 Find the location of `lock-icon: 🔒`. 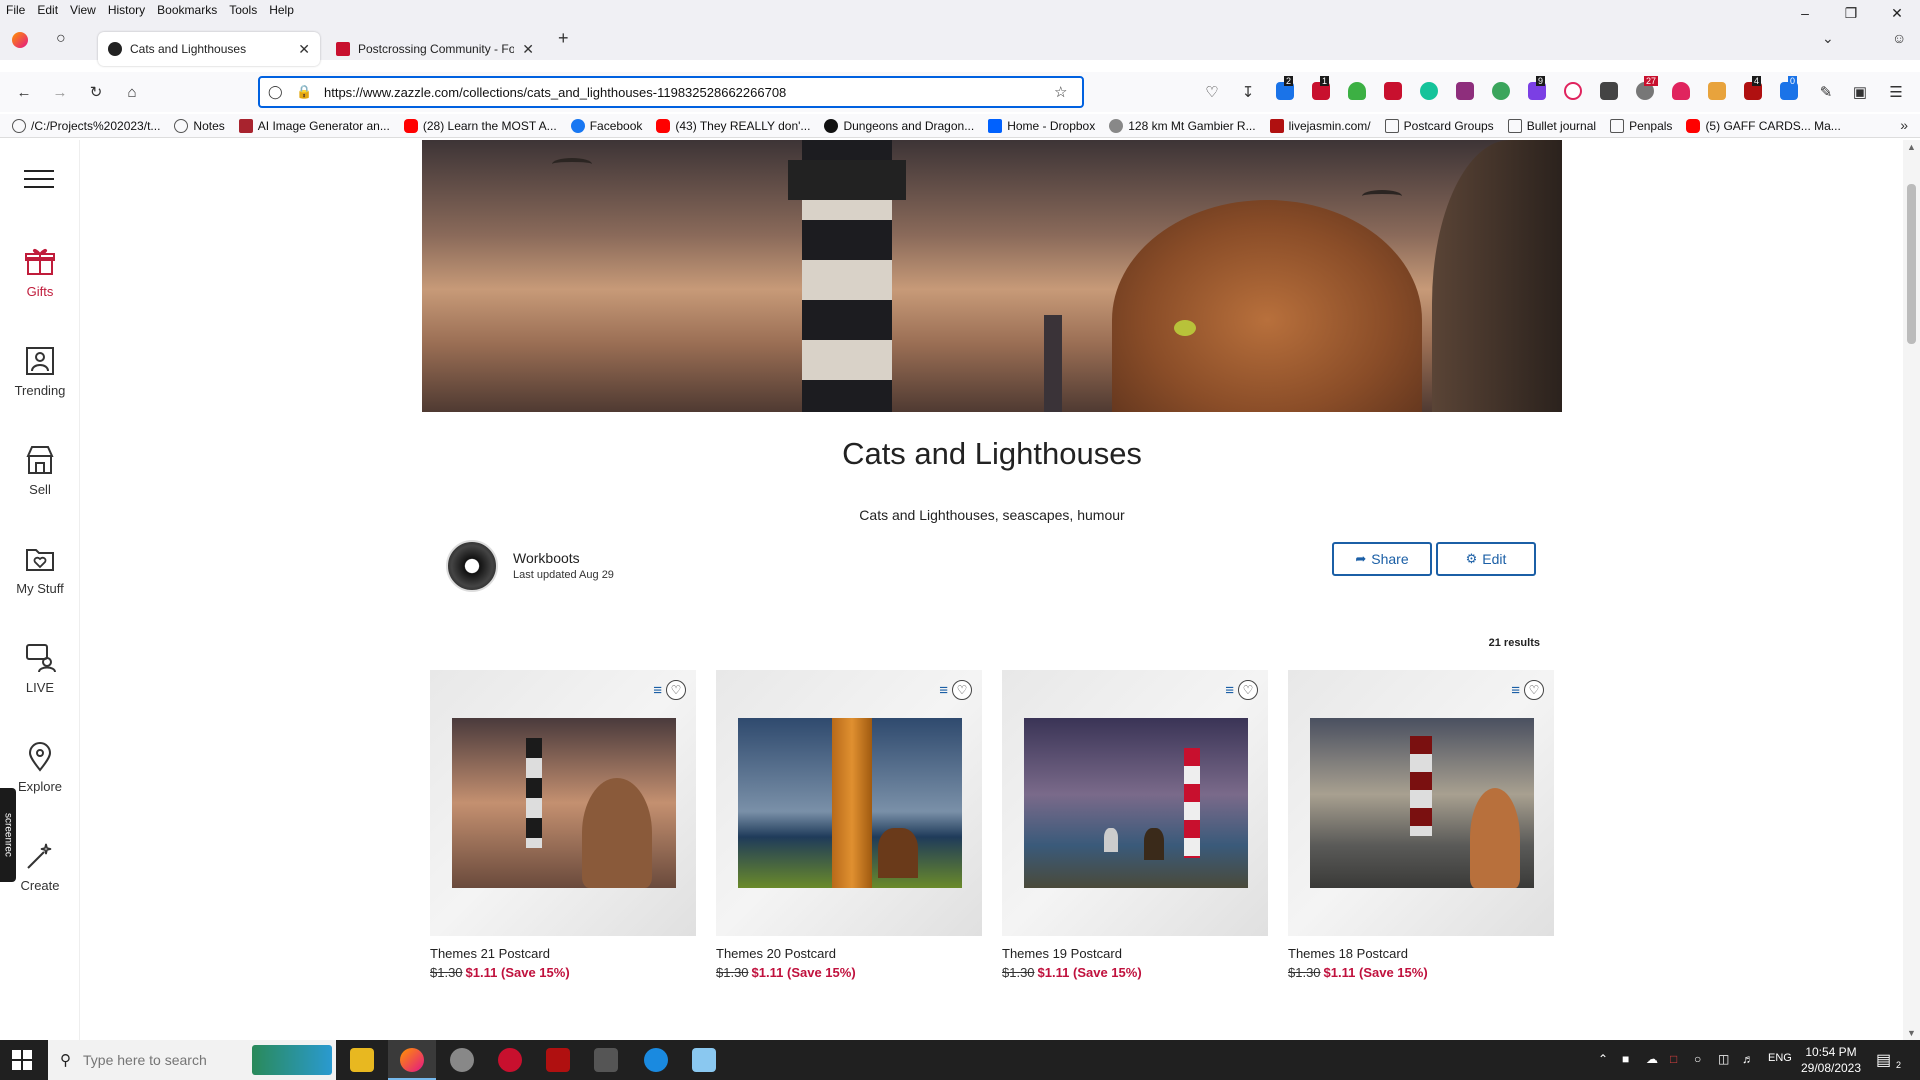

lock-icon: 🔒 is located at coordinates (306, 92).